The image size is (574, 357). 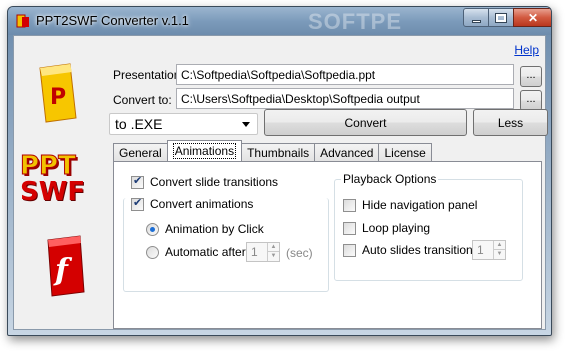 I want to click on tab-license: License, so click(x=405, y=152).